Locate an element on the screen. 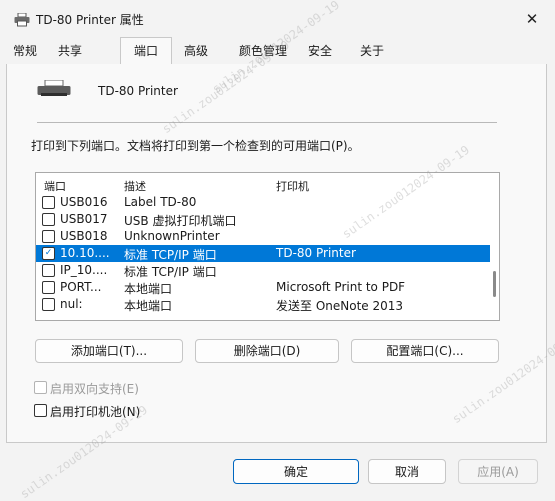 The width and height of the screenshot is (555, 501). port-row-port-prompt: PORT... 本地端口 Microsoft Print to PDF is located at coordinates (263, 287).